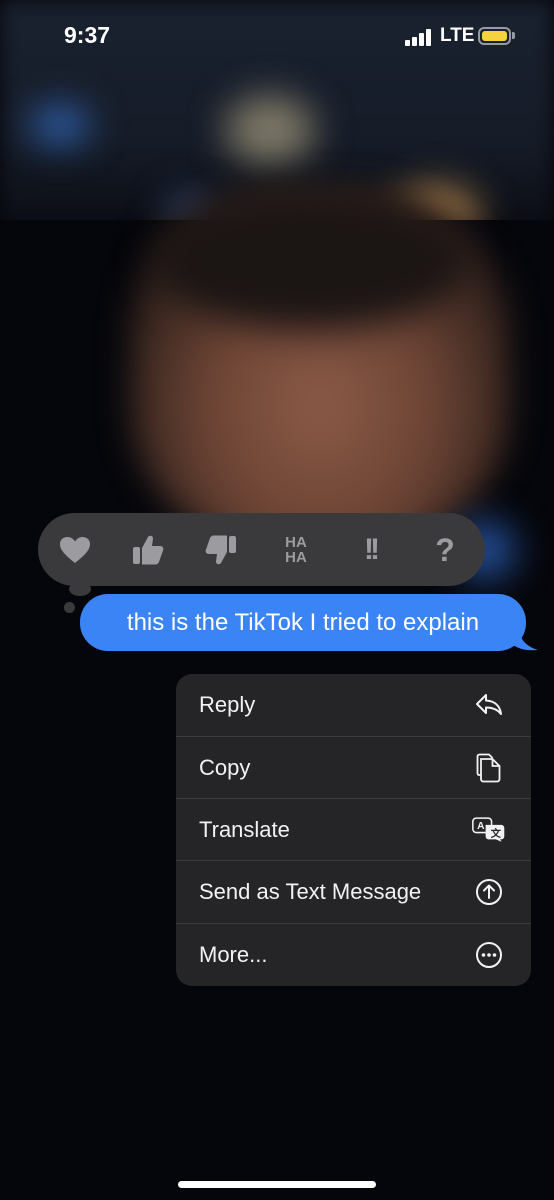 The image size is (554, 1200). Describe the element at coordinates (370, 550) in the screenshot. I see `exclamation-icon: !!` at that location.